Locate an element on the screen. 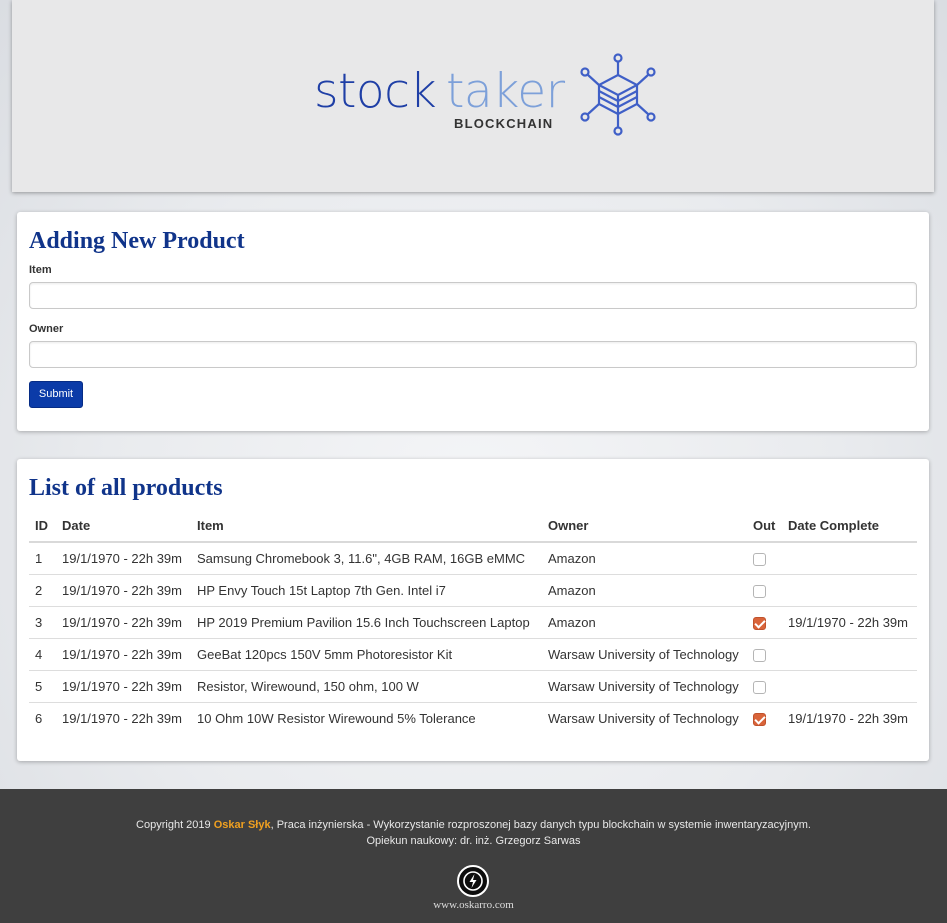 This screenshot has height=923, width=947. cell-id: 1 is located at coordinates (39, 558).